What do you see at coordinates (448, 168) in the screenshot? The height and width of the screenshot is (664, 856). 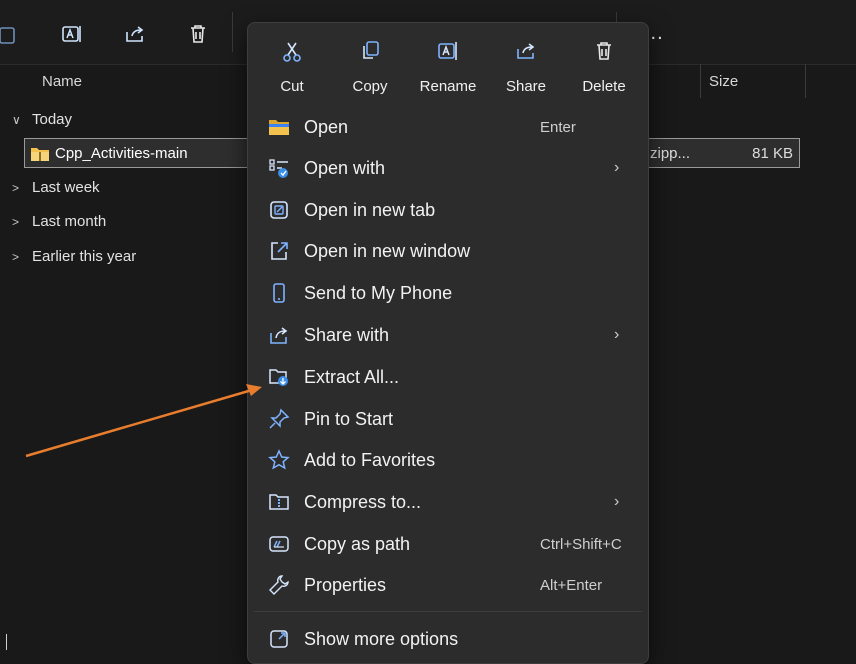 I see `menu-item-open-with: Open with ›` at bounding box center [448, 168].